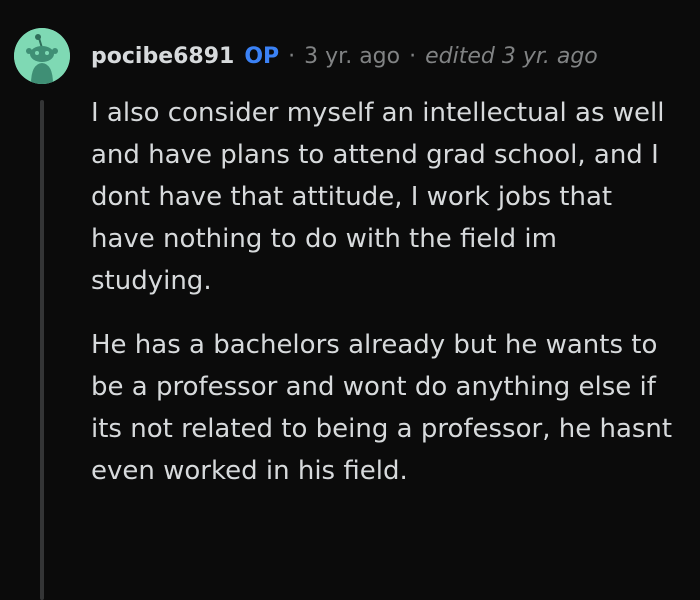 Image resolution: width=700 pixels, height=600 pixels. I want to click on username-link: pocibe6891, so click(162, 56).